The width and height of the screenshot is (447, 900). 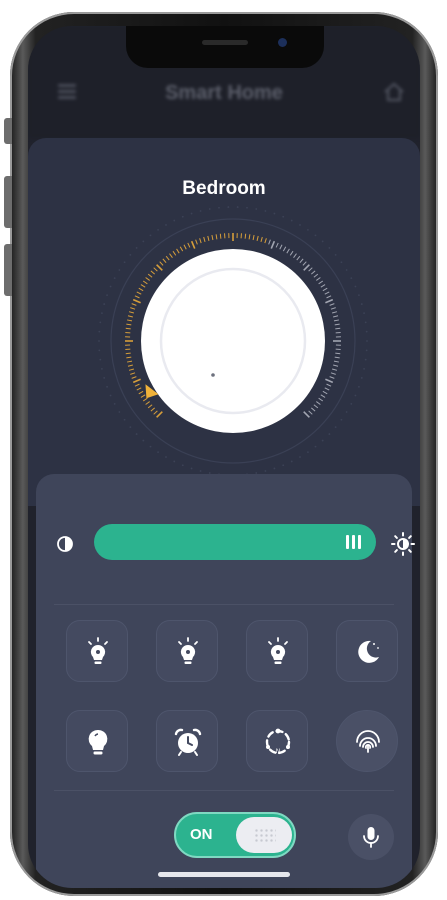 I want to click on bulb-icon, so click(x=98, y=742).